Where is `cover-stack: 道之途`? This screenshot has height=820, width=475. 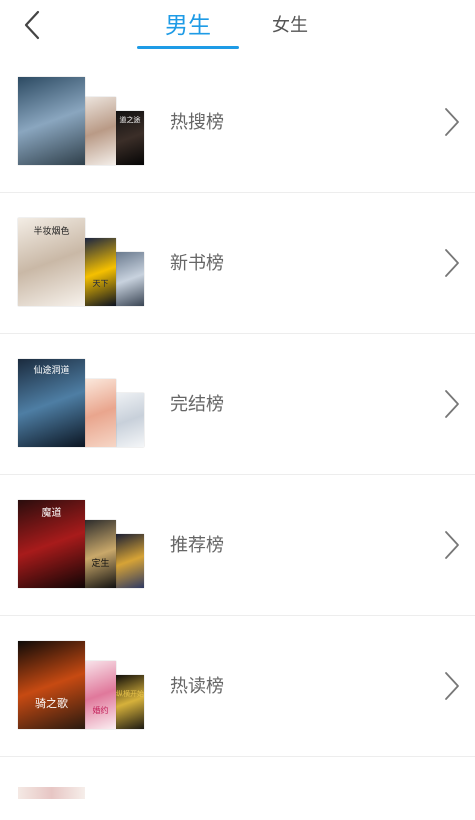
cover-stack: 道之途 is located at coordinates (81, 121).